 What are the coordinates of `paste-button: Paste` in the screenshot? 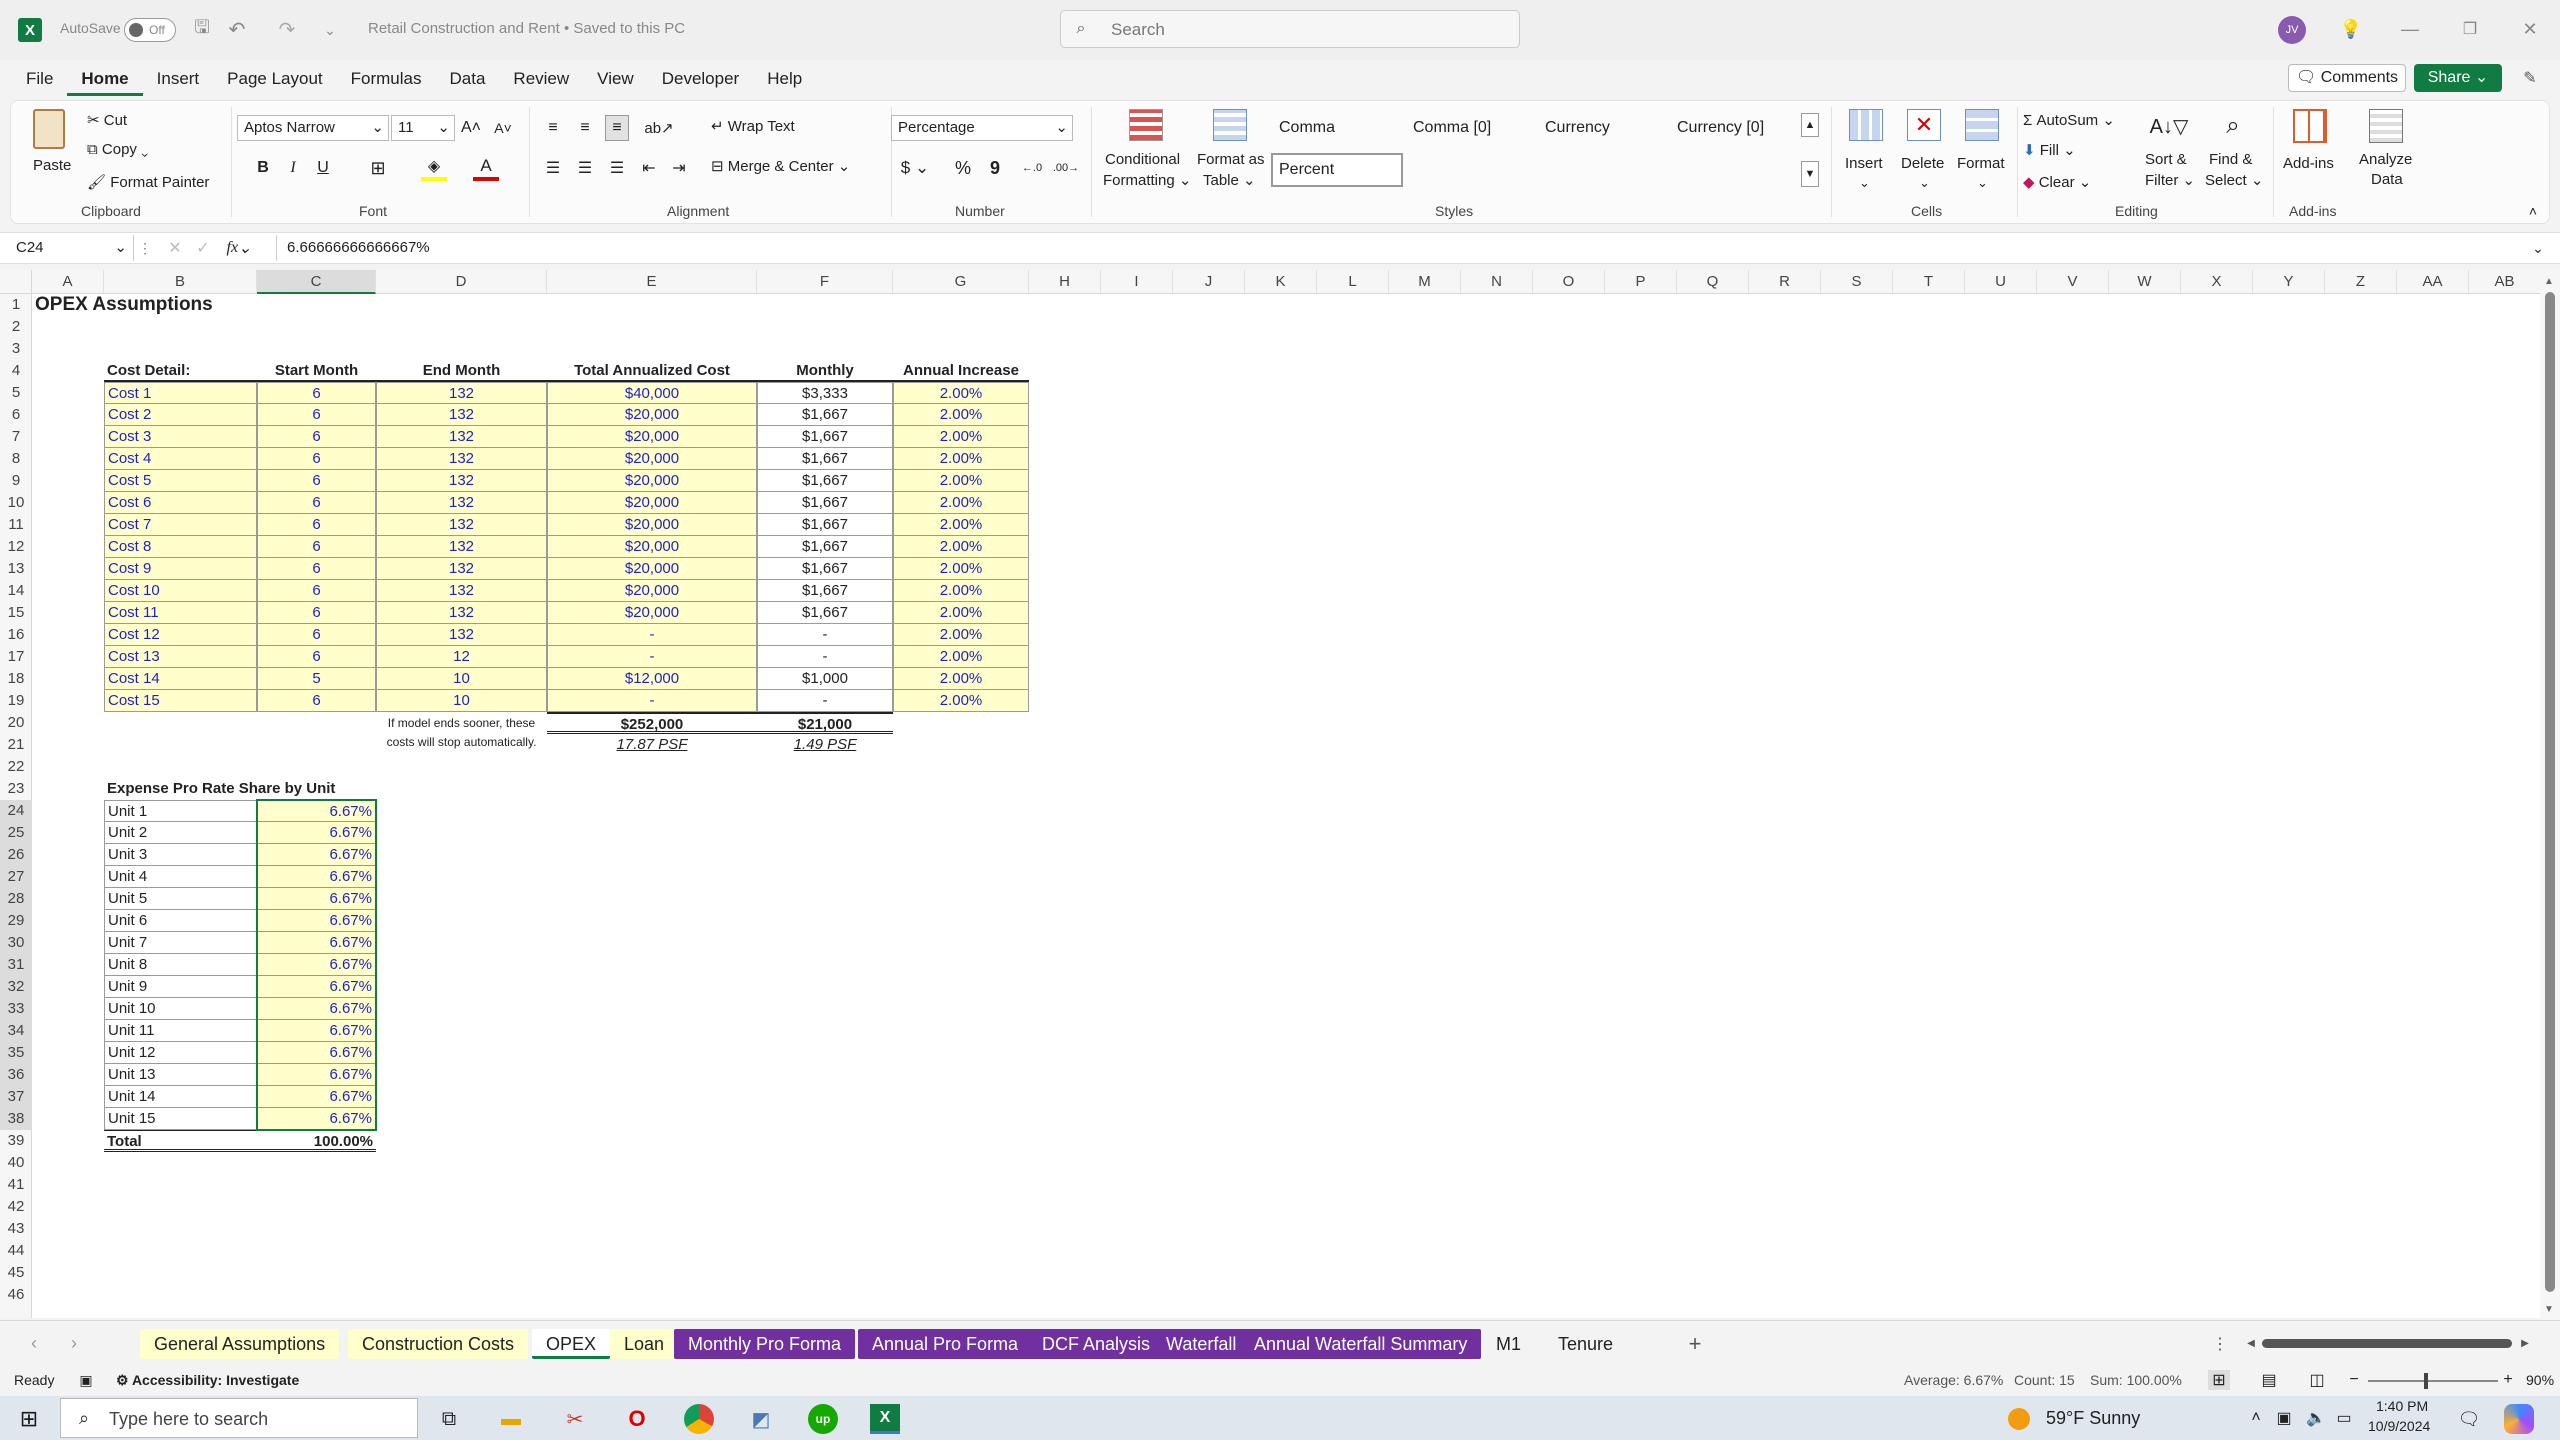 It's located at (49, 150).